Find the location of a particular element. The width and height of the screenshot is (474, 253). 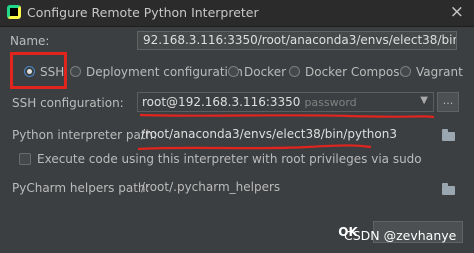

radio-docker-label: Docker is located at coordinates (265, 72).